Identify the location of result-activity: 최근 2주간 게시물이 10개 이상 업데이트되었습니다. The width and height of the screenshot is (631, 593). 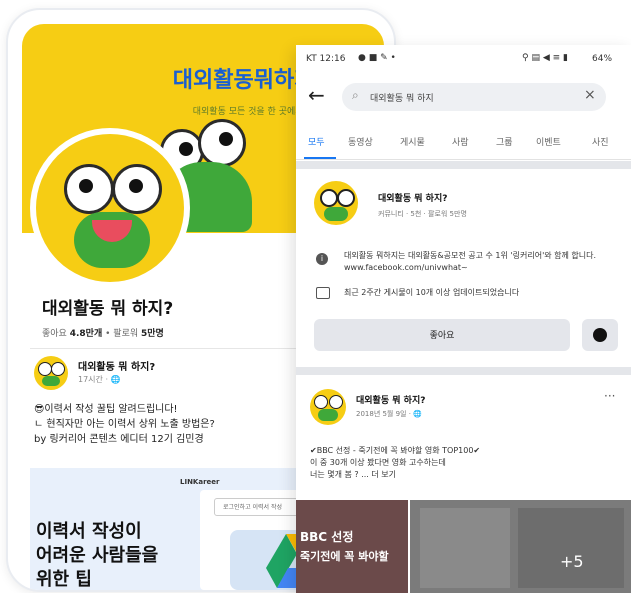
(432, 292).